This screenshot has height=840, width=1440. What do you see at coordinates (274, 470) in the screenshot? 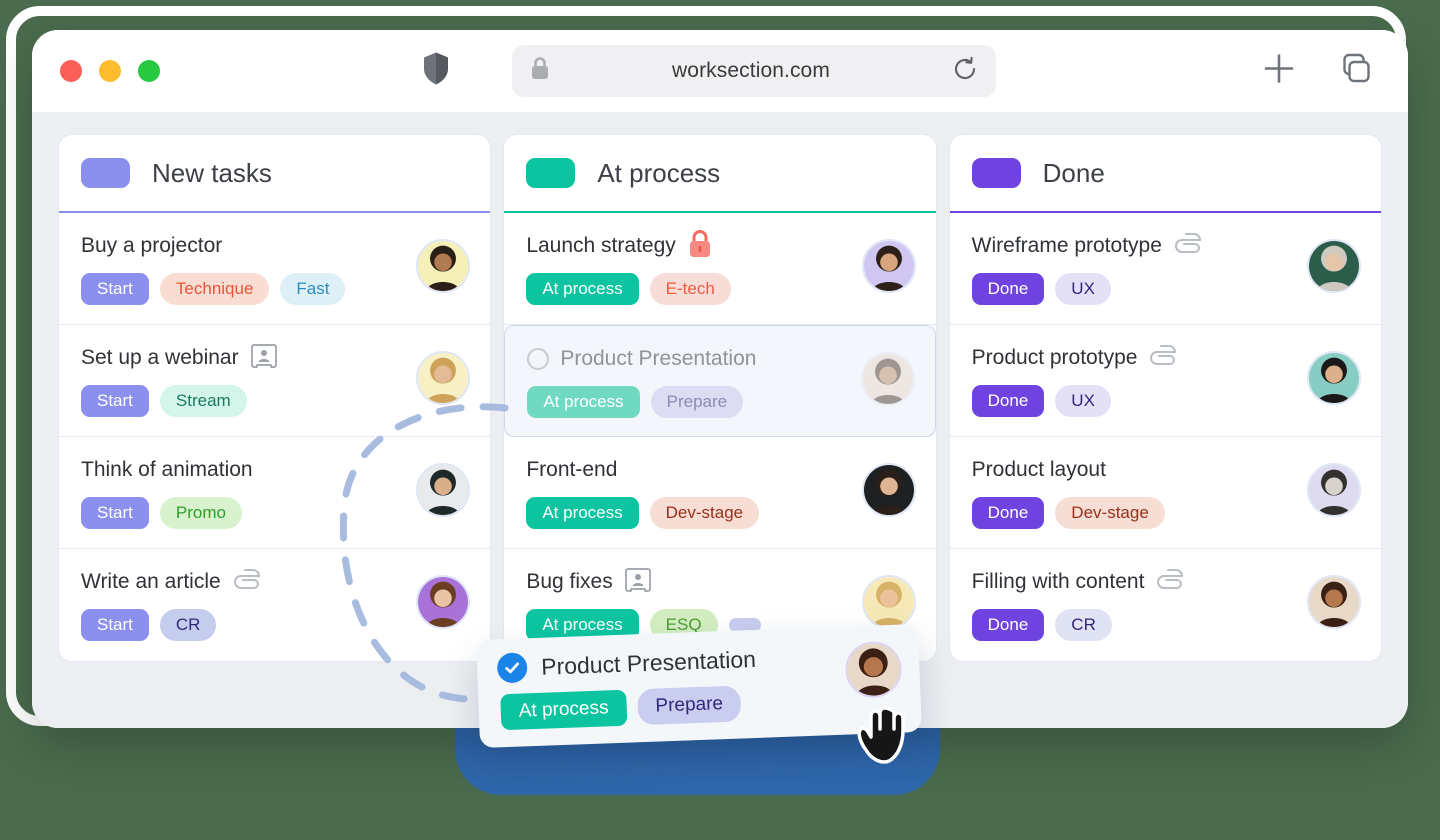
I see `task-title-row: Think of animation` at bounding box center [274, 470].